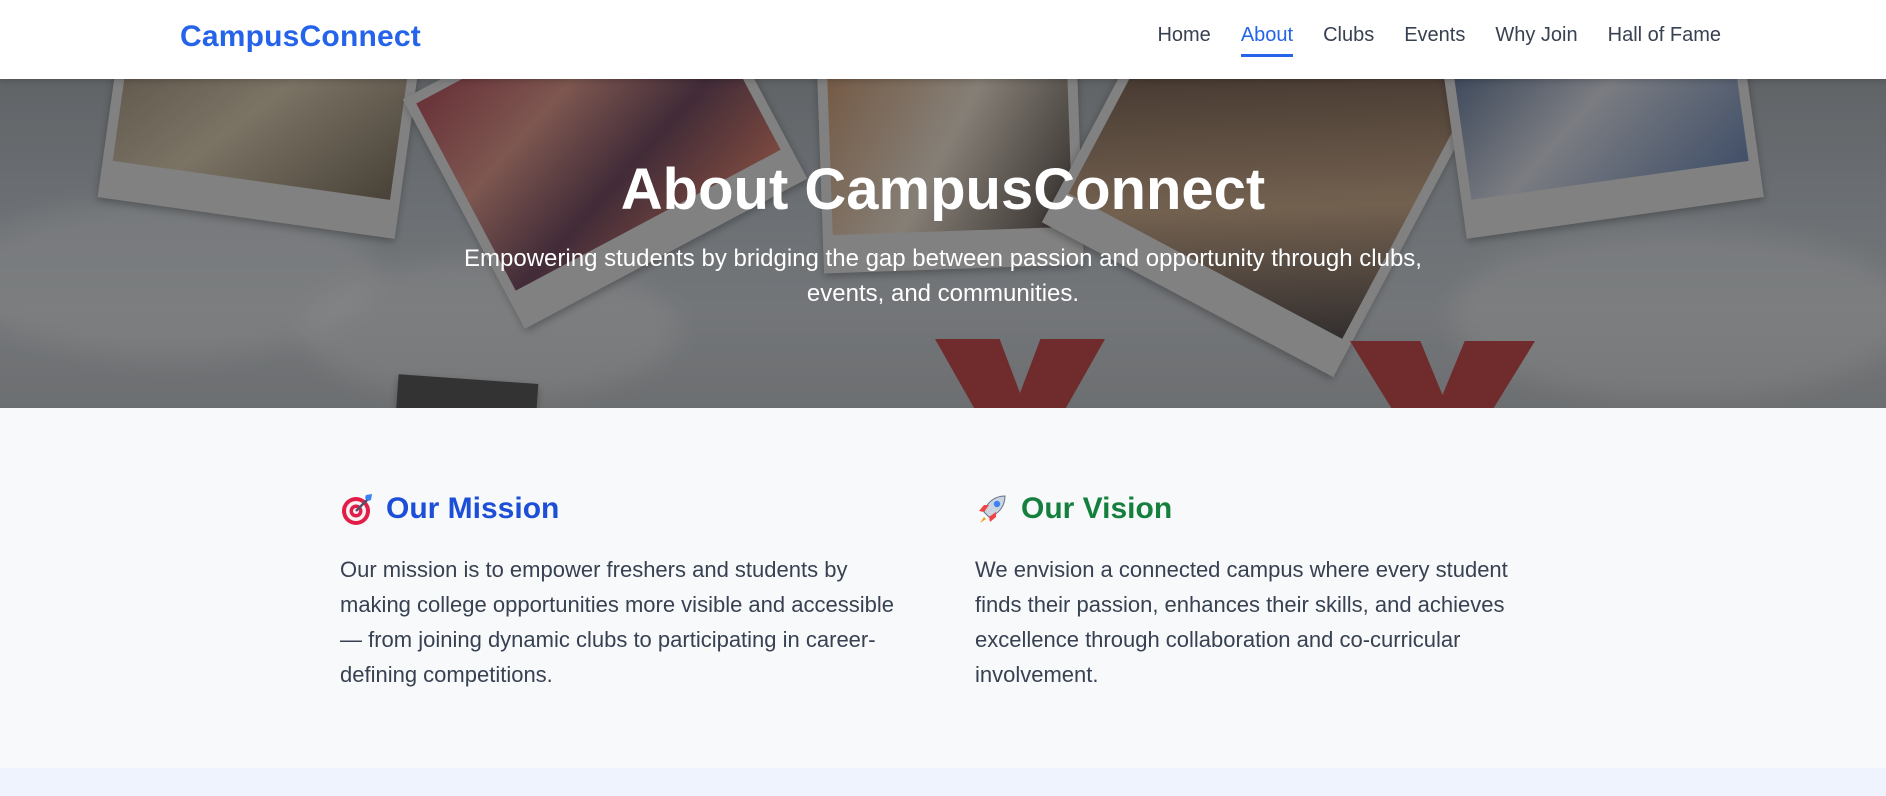  Describe the element at coordinates (357, 509) in the screenshot. I see `target-icon` at that location.